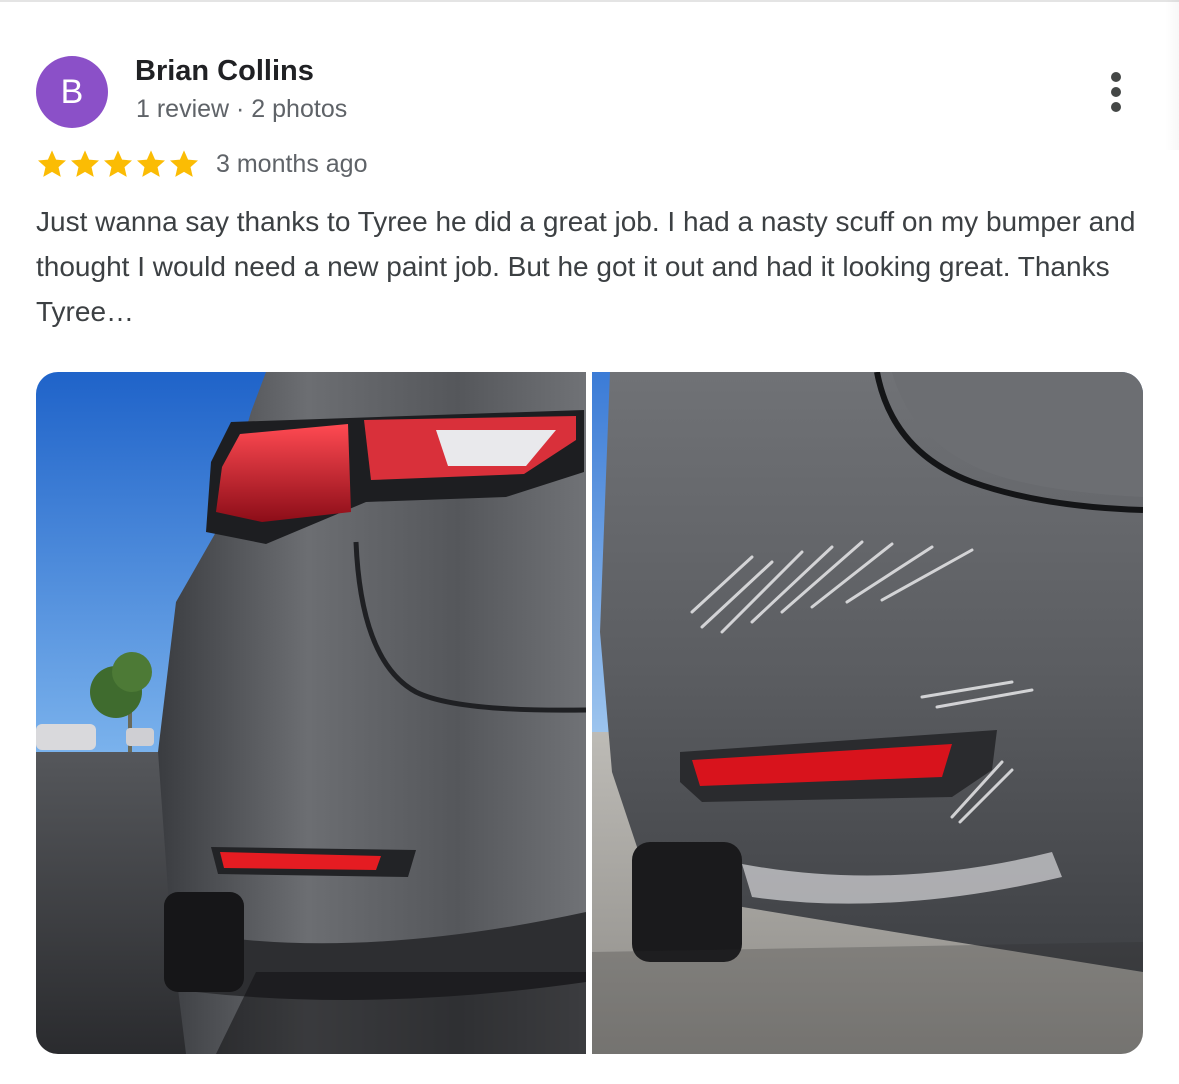  What do you see at coordinates (224, 71) in the screenshot?
I see `author-name: Brian Collins` at bounding box center [224, 71].